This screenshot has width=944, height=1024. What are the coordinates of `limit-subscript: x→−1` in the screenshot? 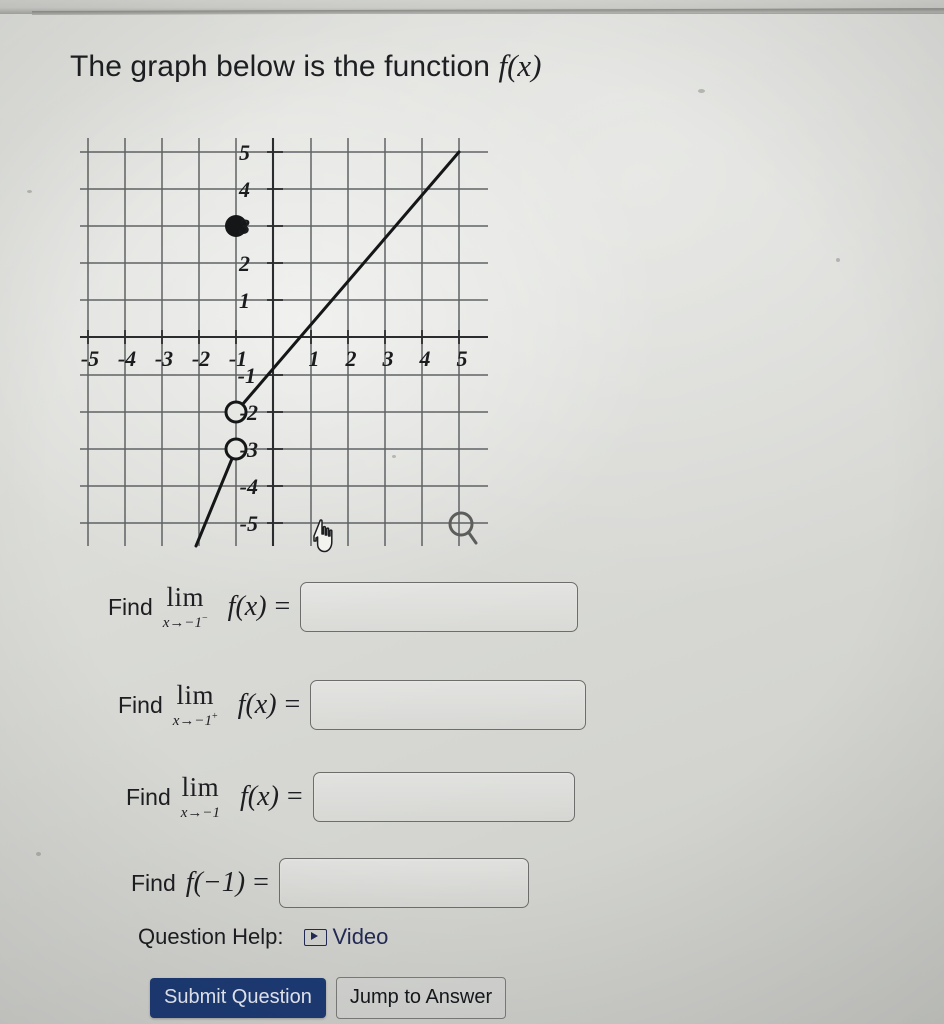 It's located at (200, 812).